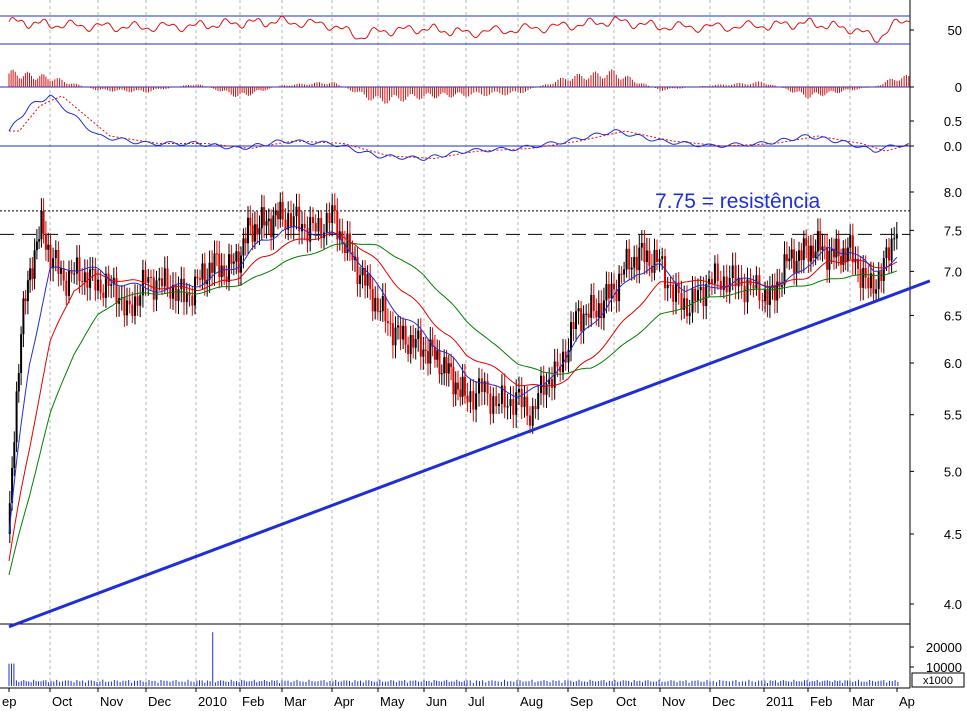 This screenshot has width=967, height=711. What do you see at coordinates (953, 534) in the screenshot?
I see `price-tick-label-7: 4.5` at bounding box center [953, 534].